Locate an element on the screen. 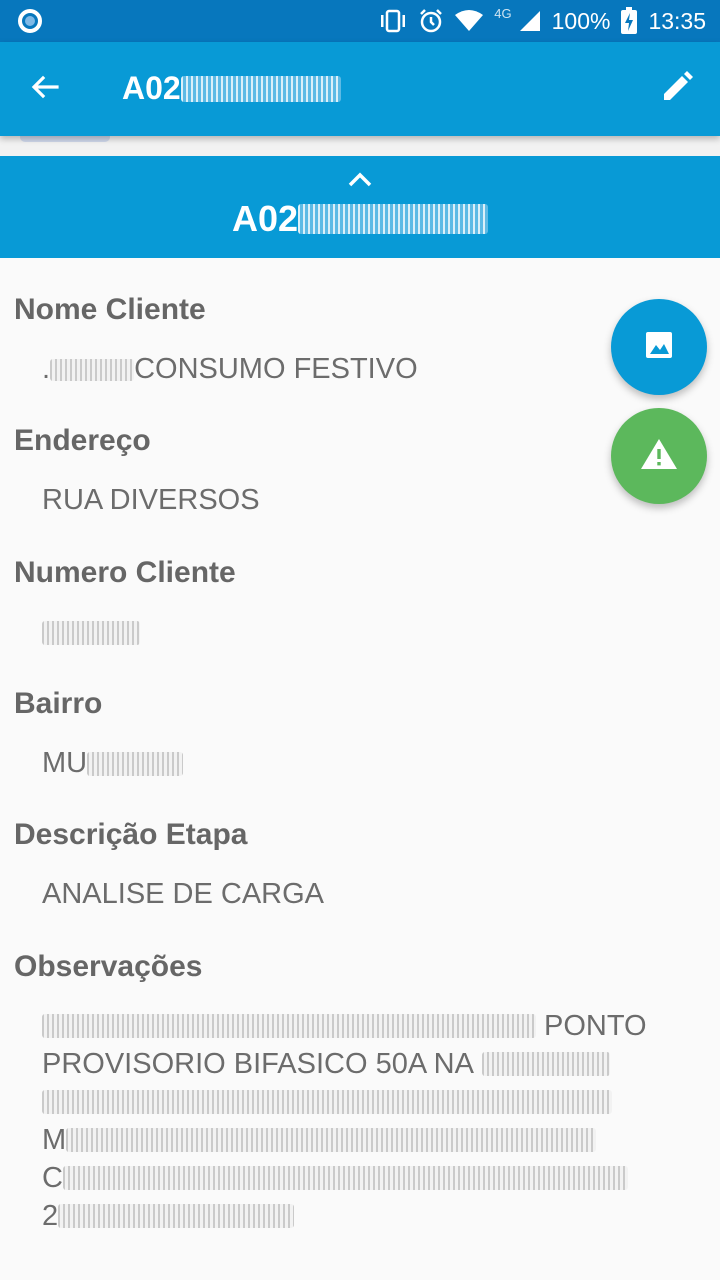  field-descricao-etapa: Descrição Etapa ANALISE DE CARGA is located at coordinates (169, 864).